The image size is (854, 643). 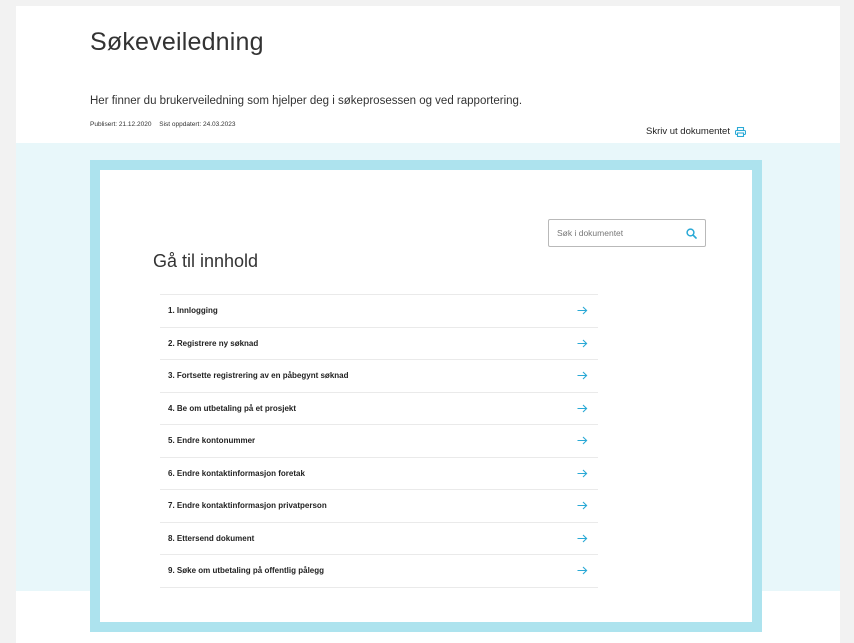 I want to click on document-search, so click(x=627, y=233).